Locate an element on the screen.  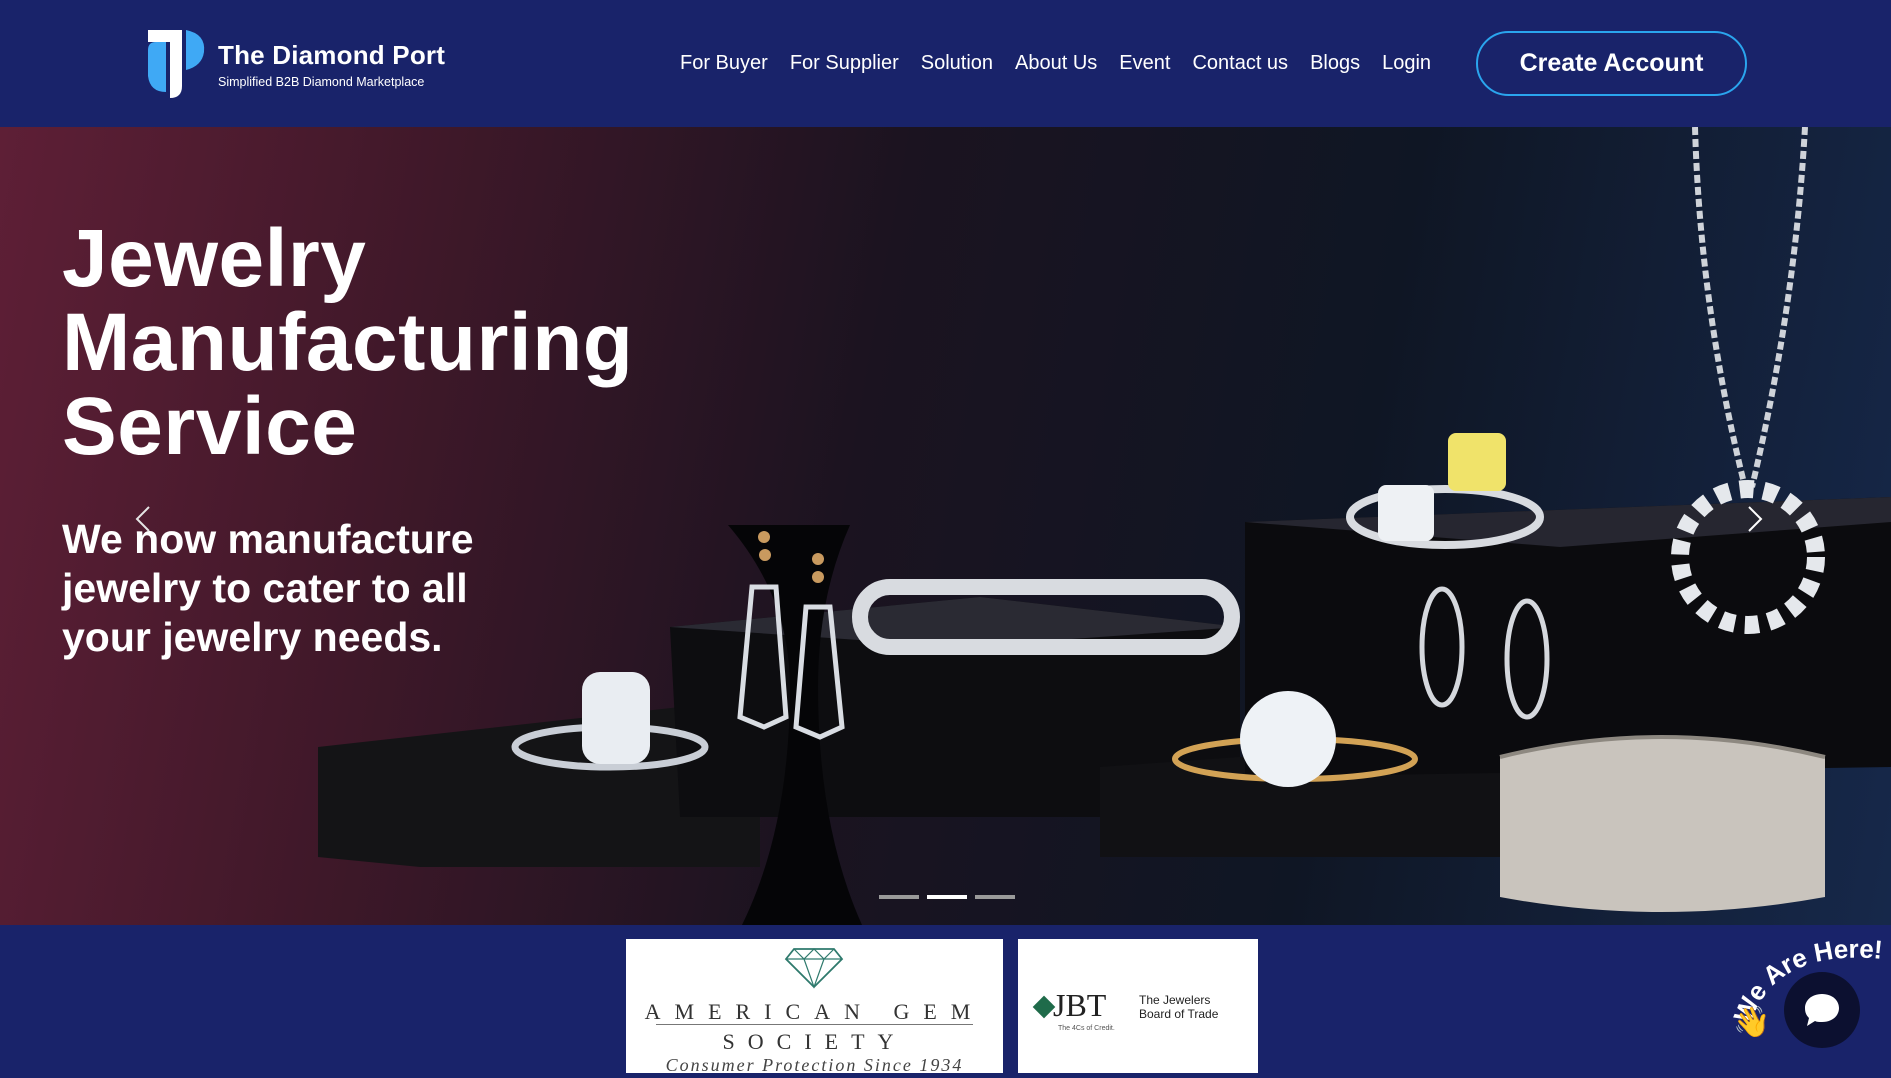
carousel-indicators is located at coordinates (947, 897).